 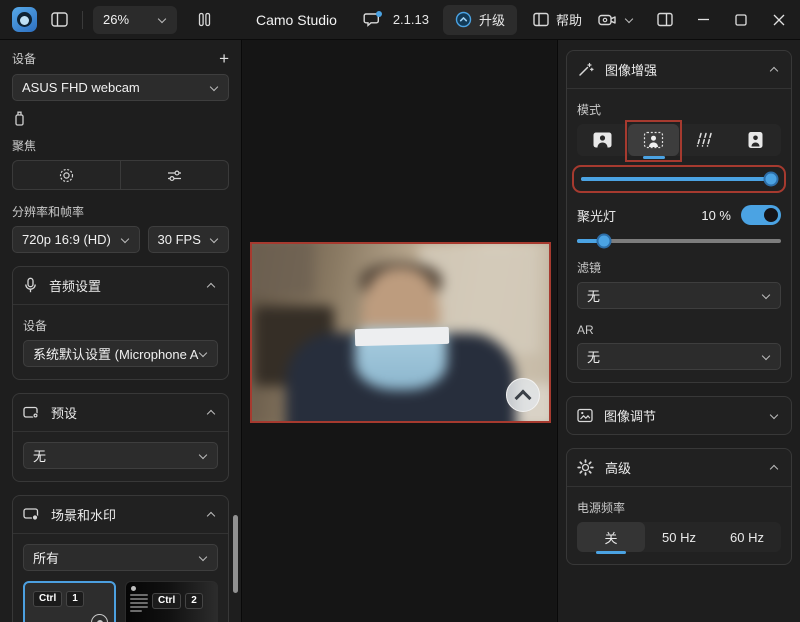 I want to click on video-preview, so click(x=400, y=332).